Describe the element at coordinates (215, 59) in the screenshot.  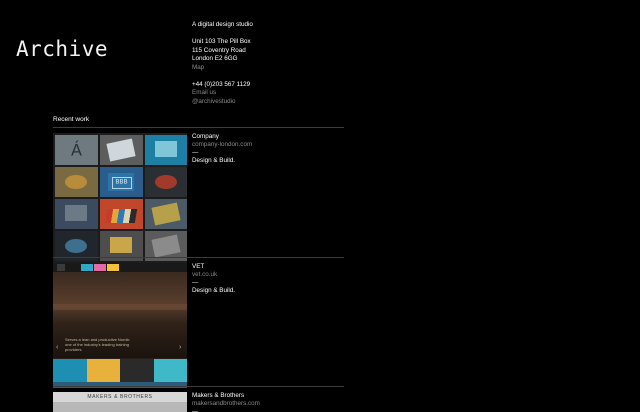
I see `address-line-3: London E2 6GG` at that location.